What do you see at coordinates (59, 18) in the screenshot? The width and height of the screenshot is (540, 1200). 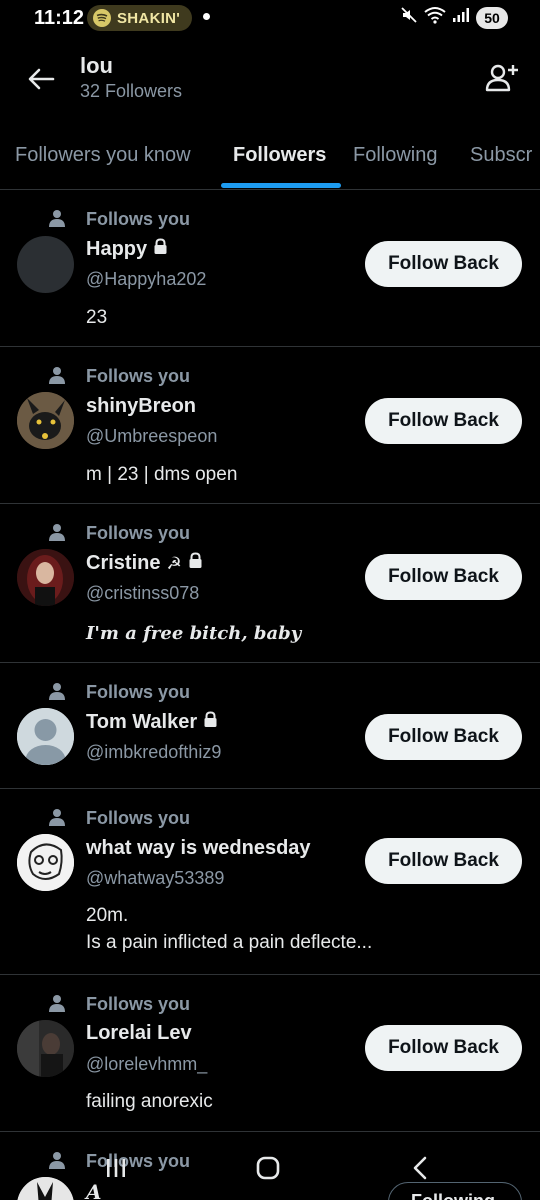 I see `status-time: 11:12` at bounding box center [59, 18].